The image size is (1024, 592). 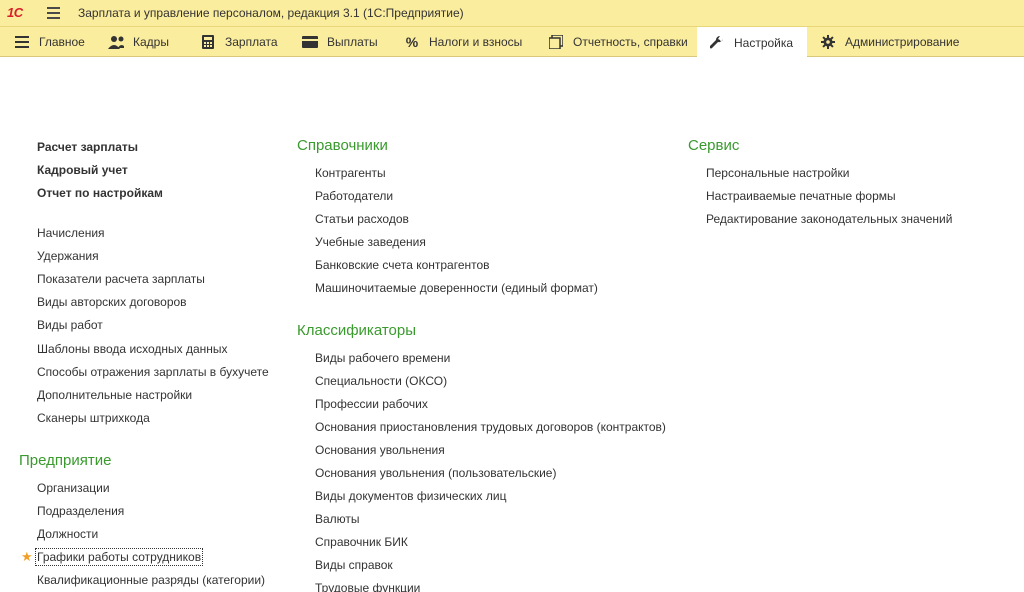 I want to click on section-label: Главное, so click(x=62, y=42).